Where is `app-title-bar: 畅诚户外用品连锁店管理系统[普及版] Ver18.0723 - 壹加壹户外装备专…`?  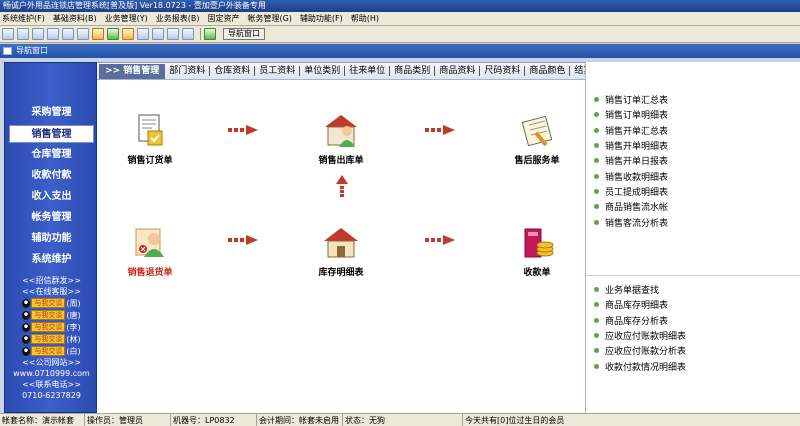
app-title-bar: 畅诚户外用品连锁店管理系统[普及版] Ver18.0723 - 壹加壹户外装备专… is located at coordinates (400, 6).